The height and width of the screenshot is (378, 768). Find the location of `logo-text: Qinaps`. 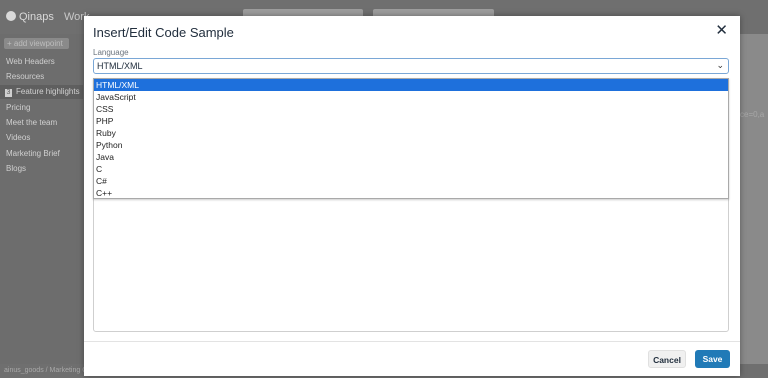

logo-text: Qinaps is located at coordinates (36, 17).